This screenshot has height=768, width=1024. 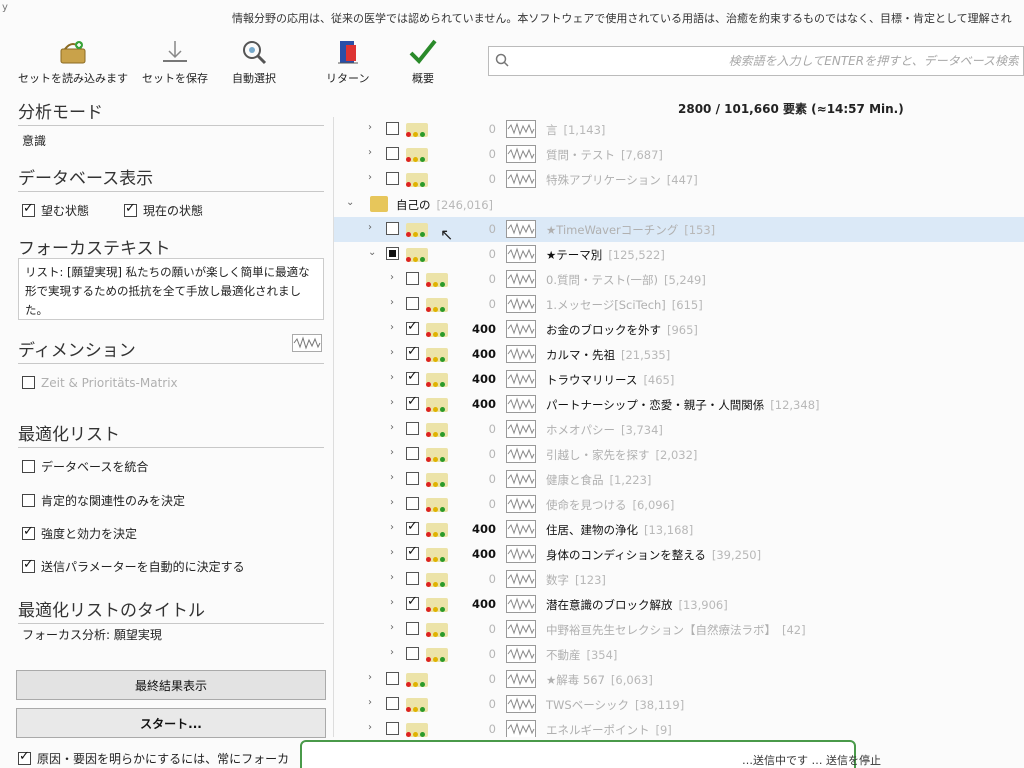 I want to click on intensity-checkbox: 強度と効力を決定, so click(x=79, y=533).